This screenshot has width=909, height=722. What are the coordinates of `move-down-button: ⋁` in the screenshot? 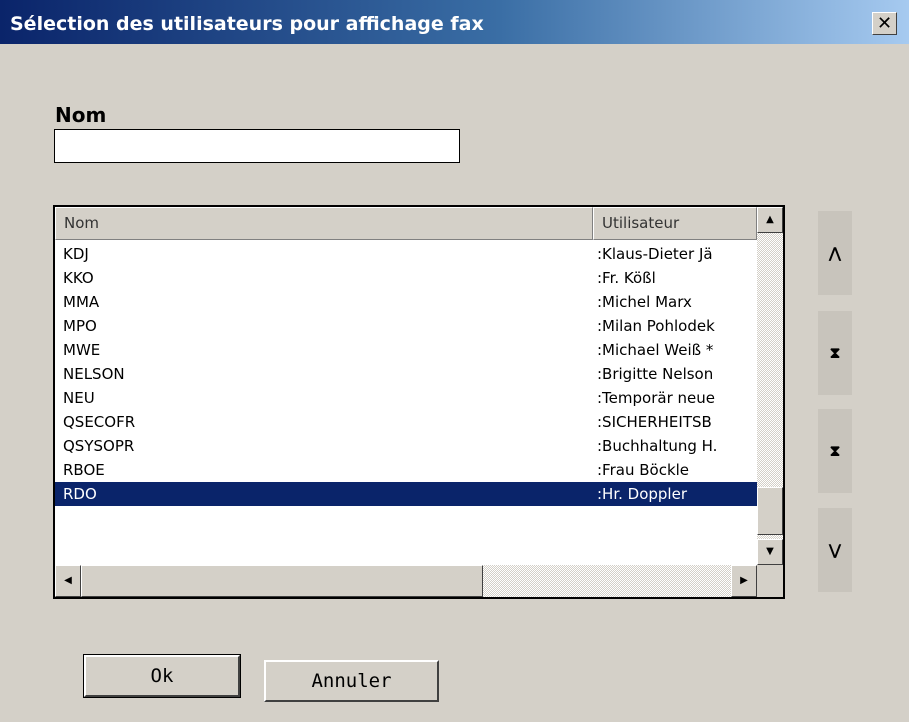 It's located at (835, 550).